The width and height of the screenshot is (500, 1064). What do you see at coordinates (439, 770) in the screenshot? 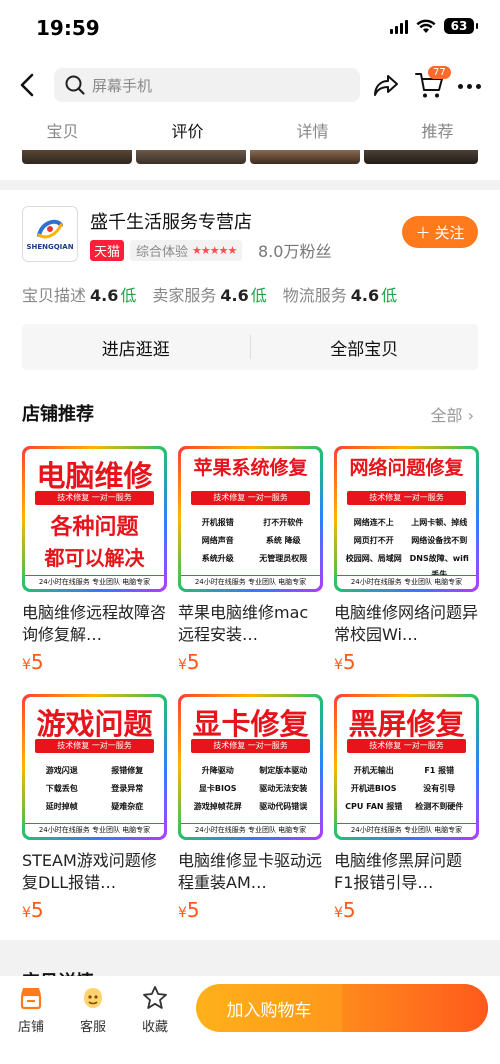
I see `thumb-feature: F1 报错` at bounding box center [439, 770].